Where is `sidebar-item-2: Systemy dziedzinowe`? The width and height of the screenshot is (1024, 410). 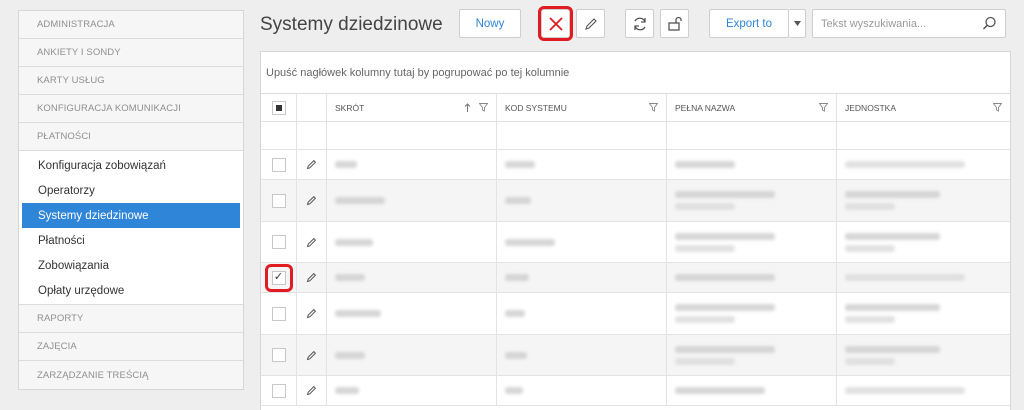
sidebar-item-2: Systemy dziedzinowe is located at coordinates (131, 215).